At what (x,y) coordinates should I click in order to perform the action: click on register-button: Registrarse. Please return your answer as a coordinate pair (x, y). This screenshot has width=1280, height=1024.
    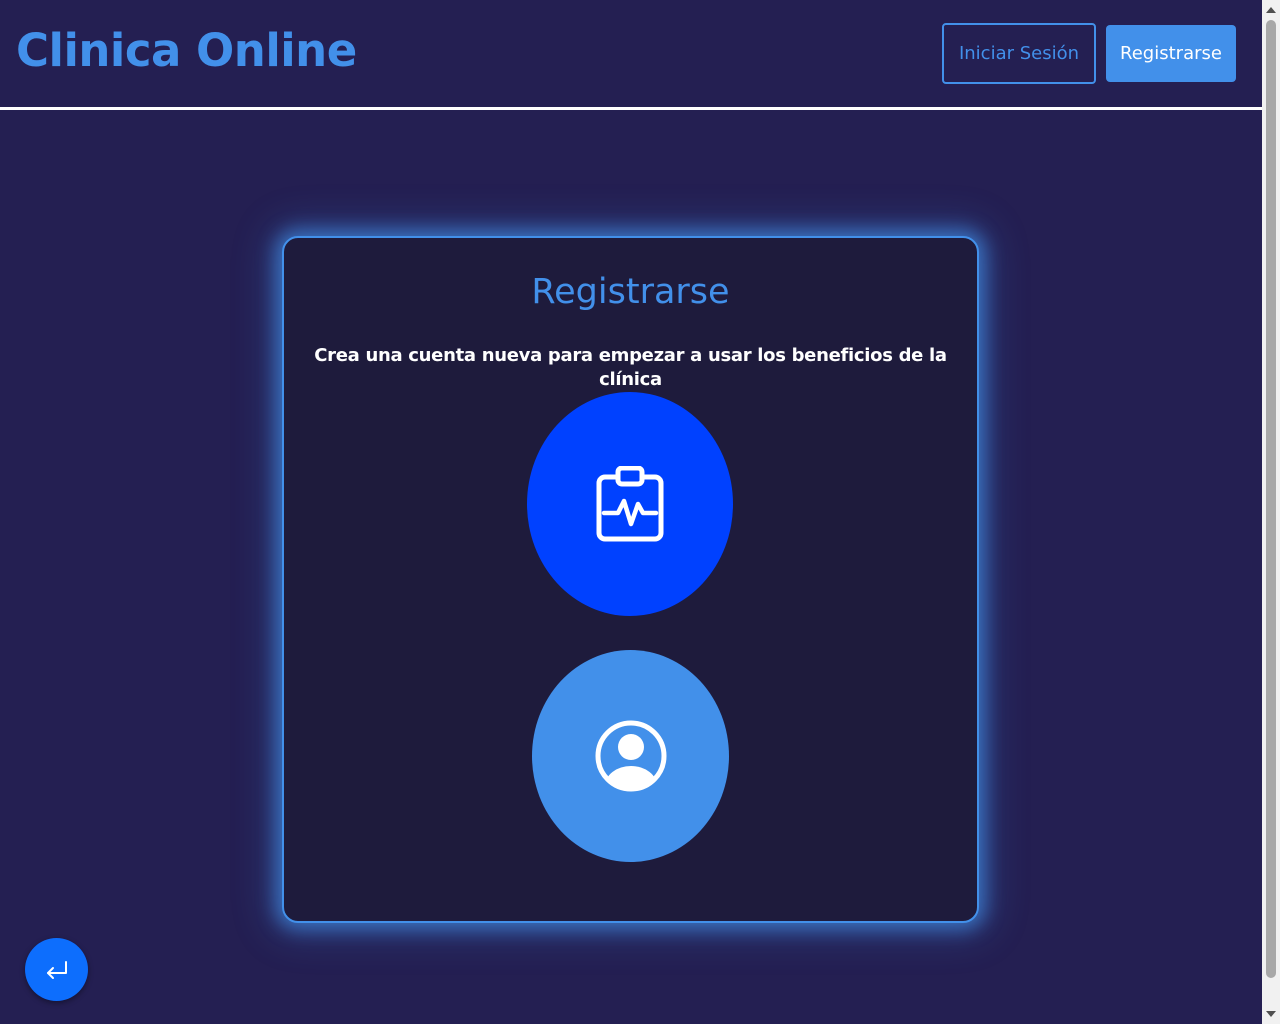
    Looking at the image, I should click on (1171, 53).